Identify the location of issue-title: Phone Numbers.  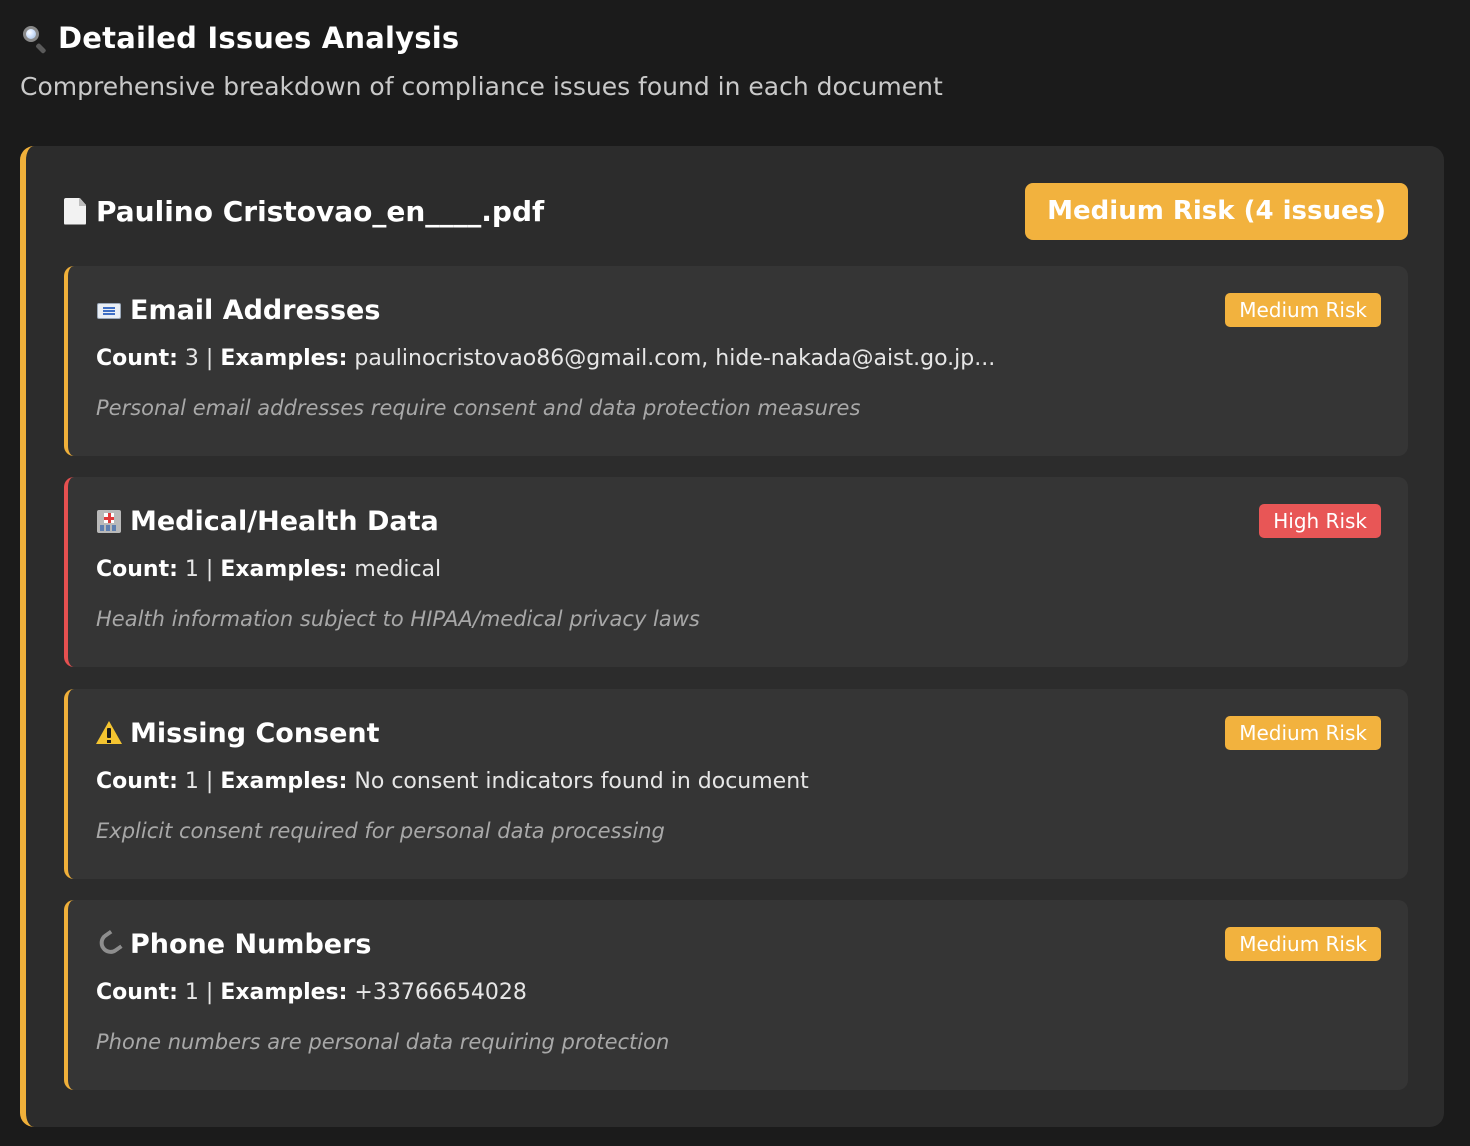
(251, 944).